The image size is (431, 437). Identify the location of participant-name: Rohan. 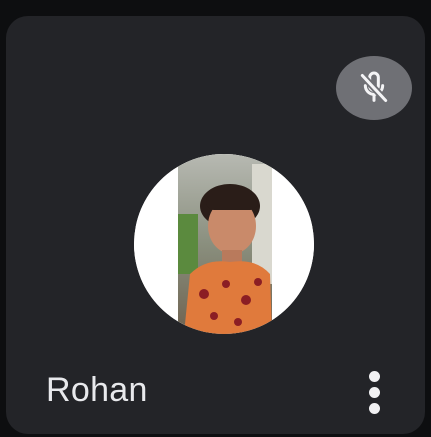
(97, 390).